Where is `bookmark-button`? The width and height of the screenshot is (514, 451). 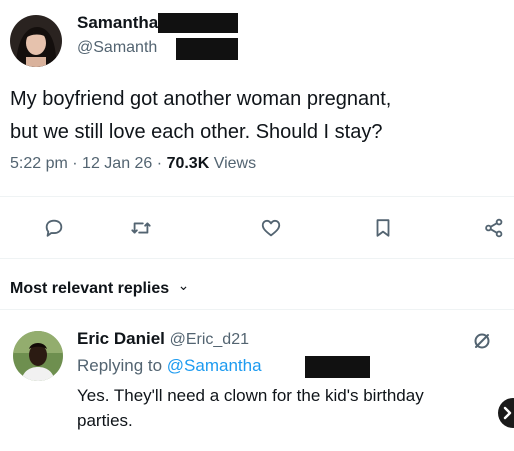 bookmark-button is located at coordinates (383, 228).